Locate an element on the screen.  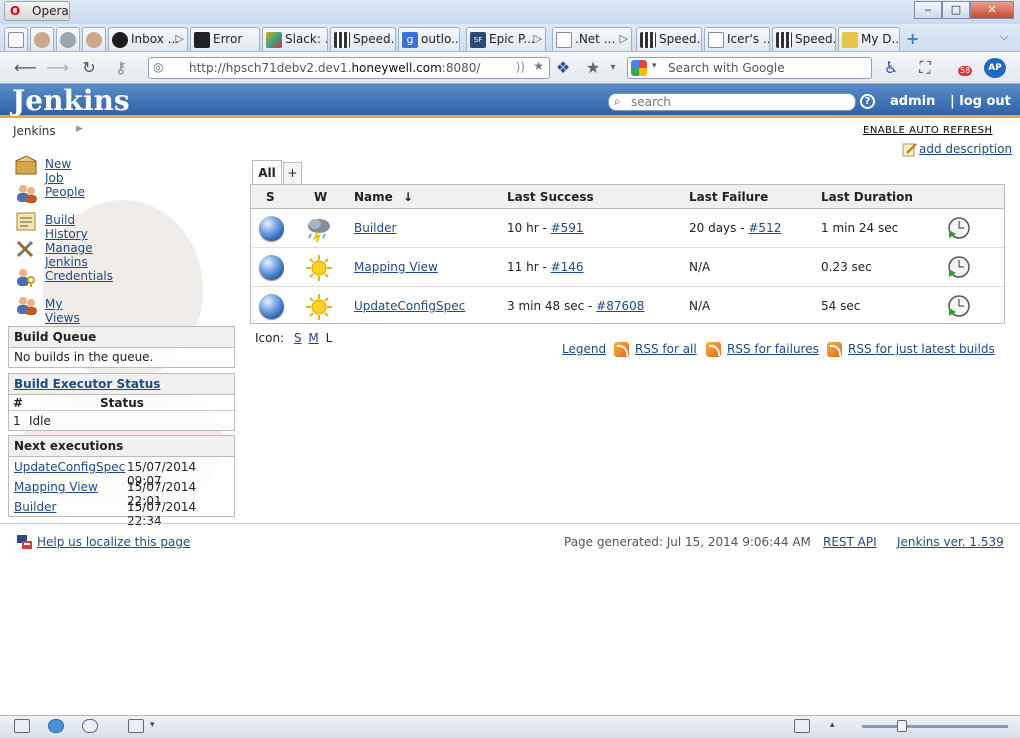
reload-button: ↻ is located at coordinates (89, 68).